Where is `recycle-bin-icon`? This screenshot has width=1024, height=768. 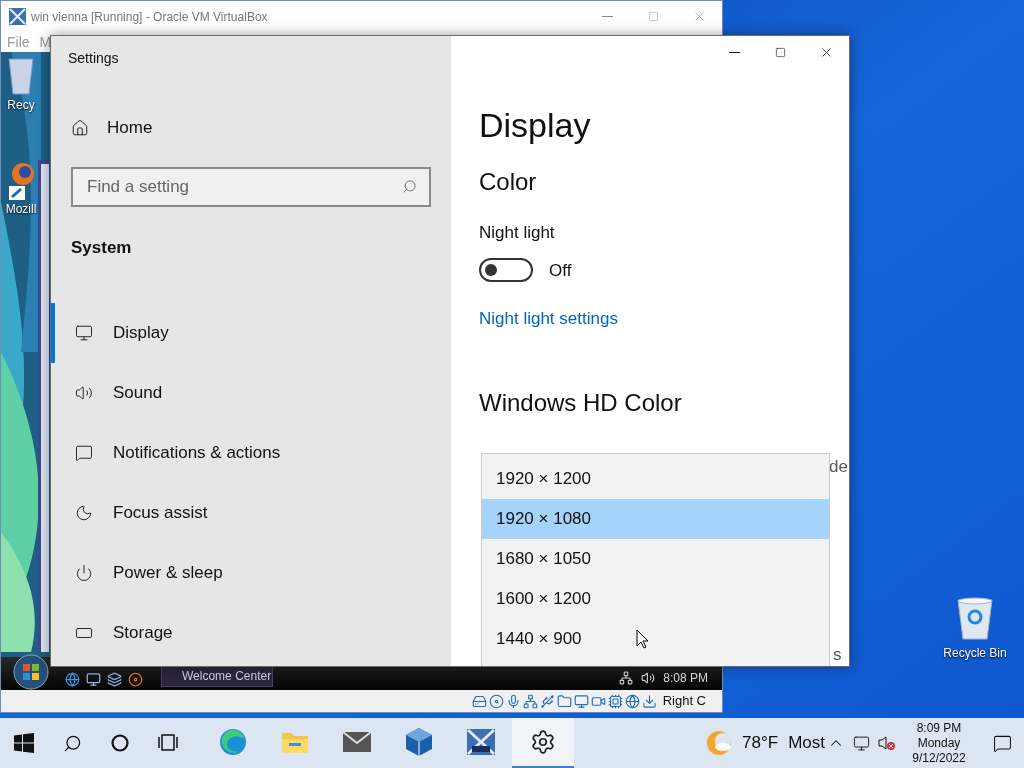 recycle-bin-icon is located at coordinates (975, 618).